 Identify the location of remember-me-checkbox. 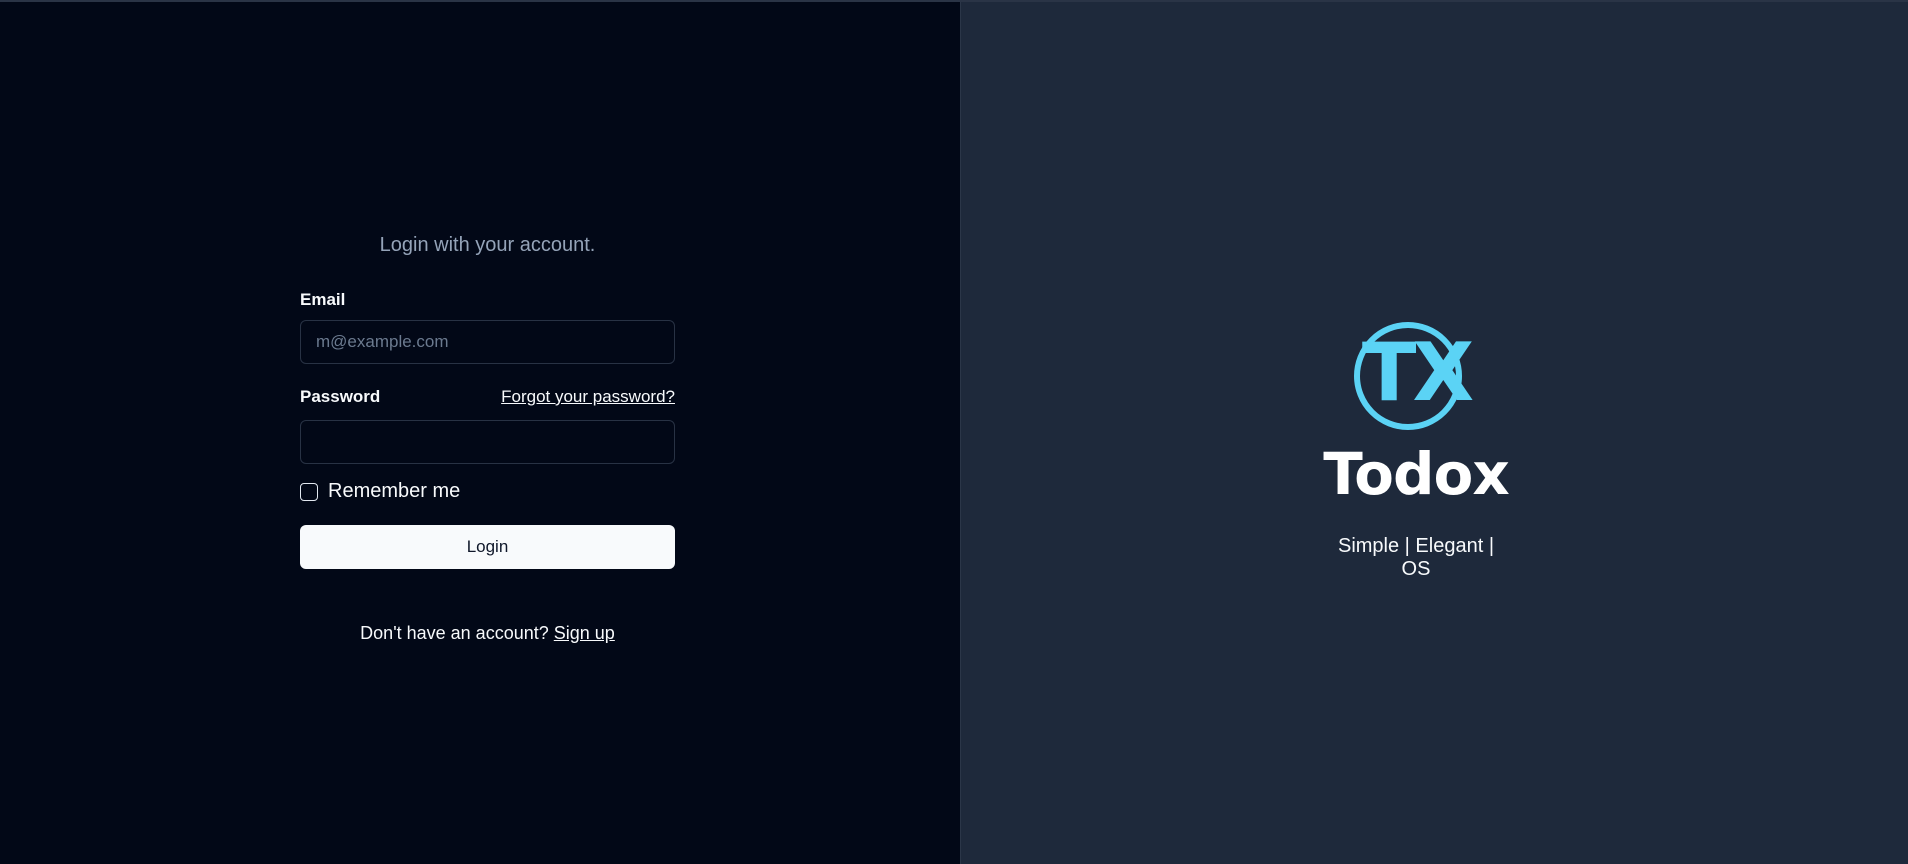
(309, 491).